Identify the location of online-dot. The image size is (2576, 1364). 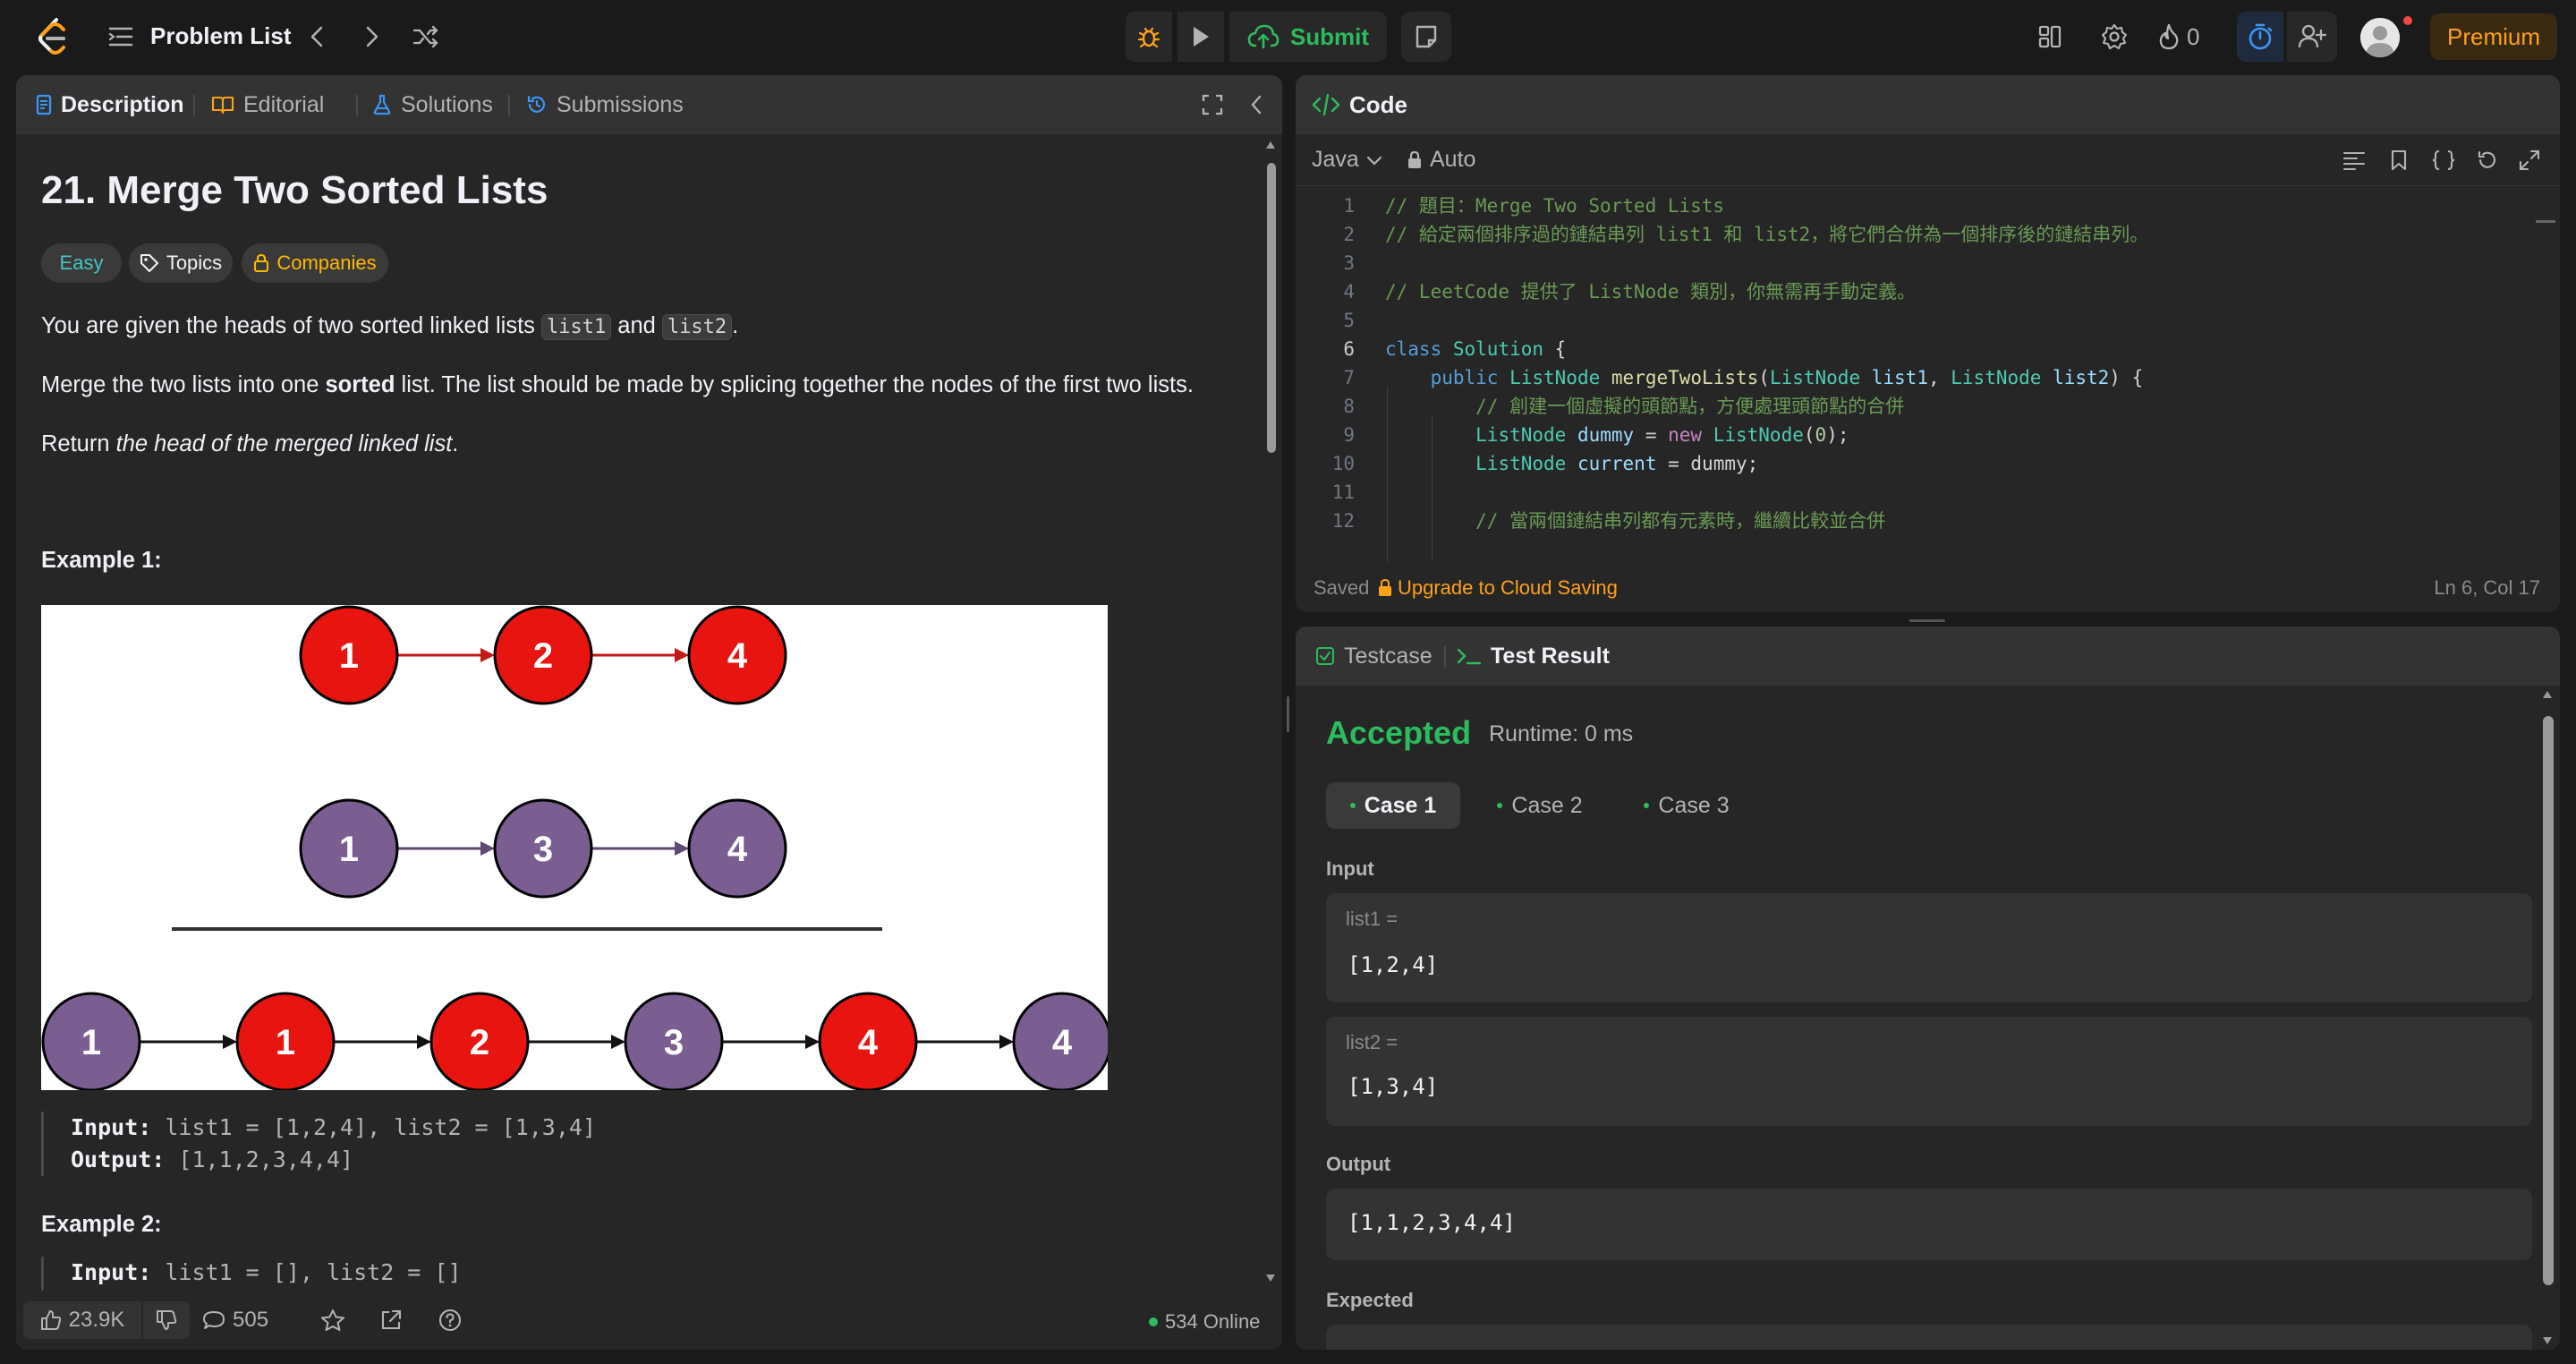
(1153, 1321).